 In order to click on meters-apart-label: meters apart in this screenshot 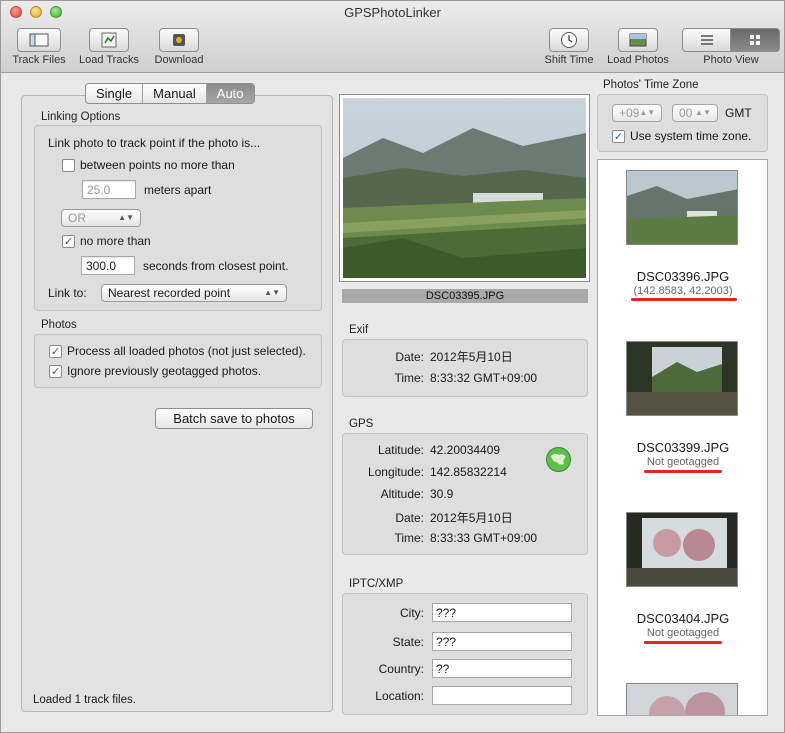, I will do `click(178, 189)`.